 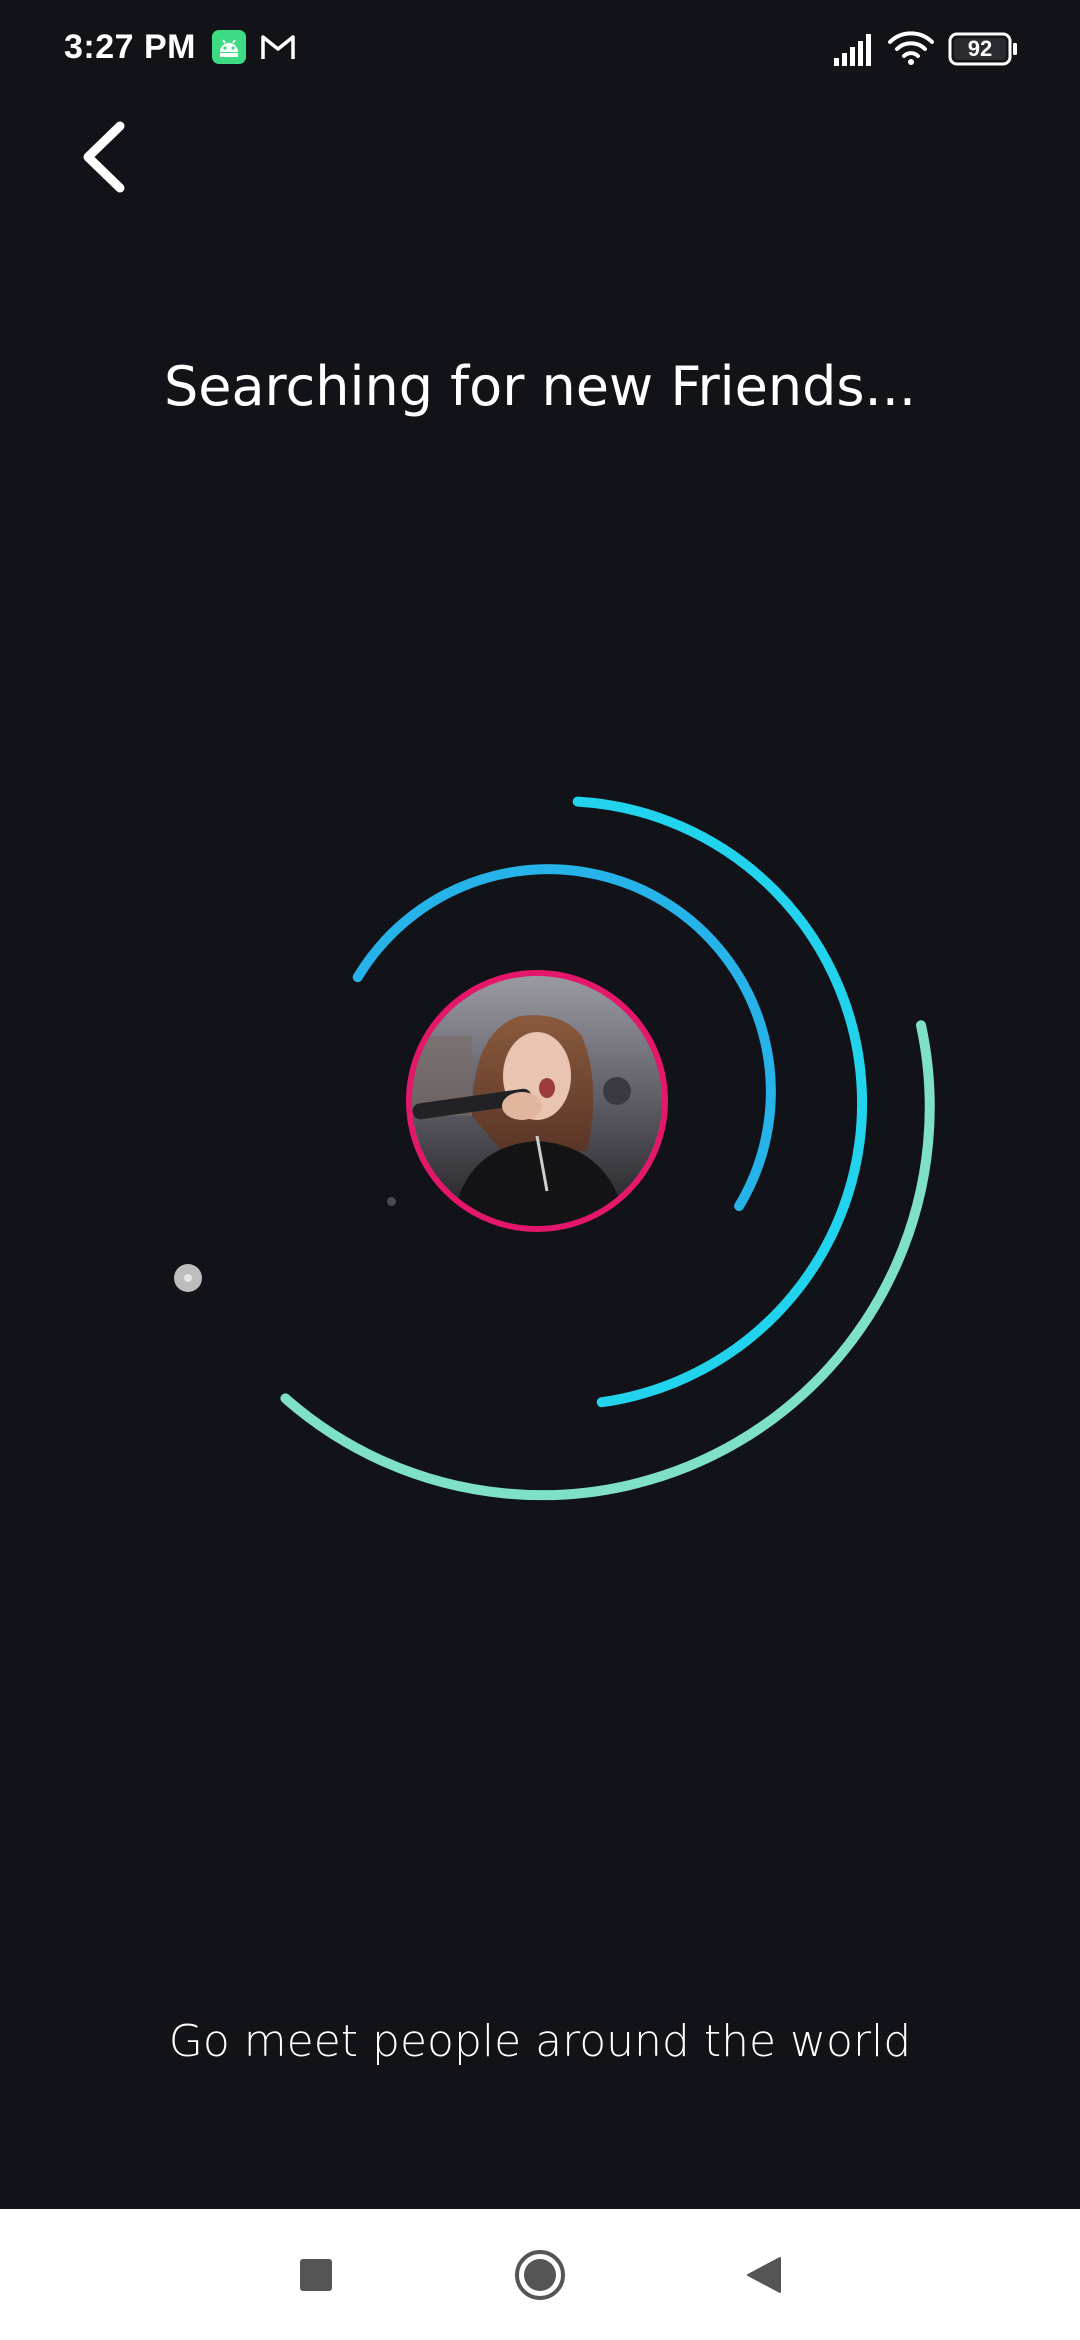 What do you see at coordinates (316, 2274) in the screenshot?
I see `recents-button` at bounding box center [316, 2274].